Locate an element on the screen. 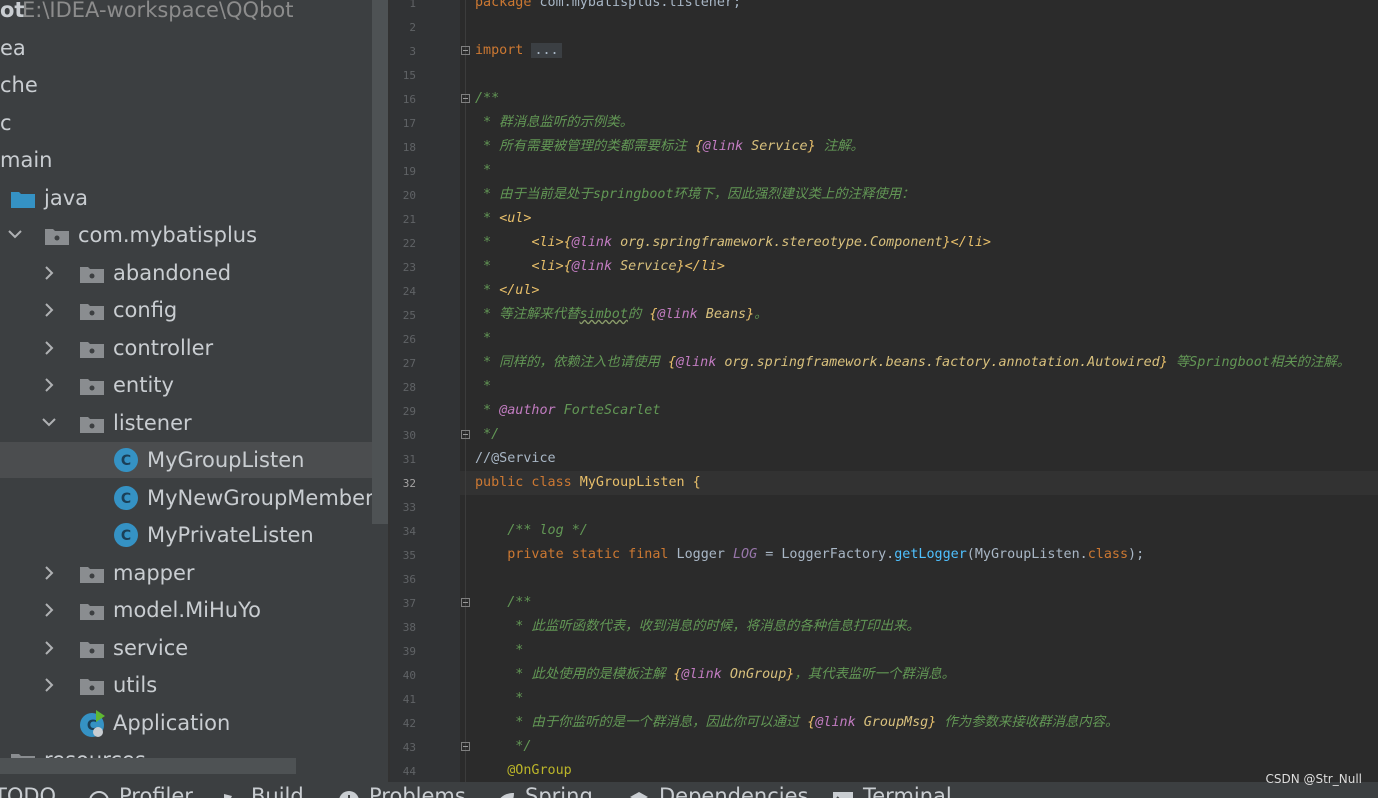 Image resolution: width=1378 pixels, height=798 pixels. tree-item-label: ea is located at coordinates (13, 48).